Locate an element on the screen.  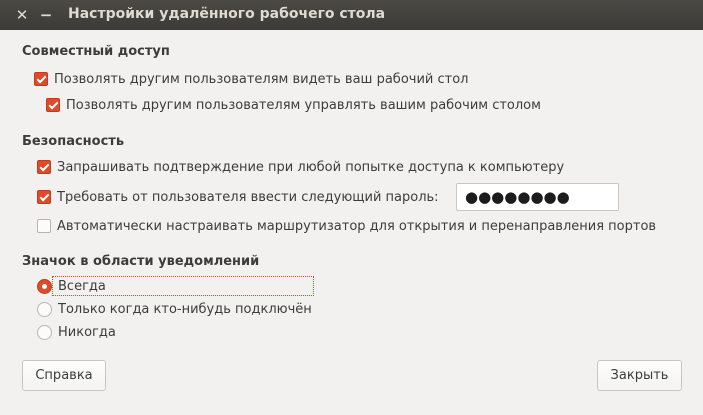
minimize-window-icon: − is located at coordinates (46, 15).